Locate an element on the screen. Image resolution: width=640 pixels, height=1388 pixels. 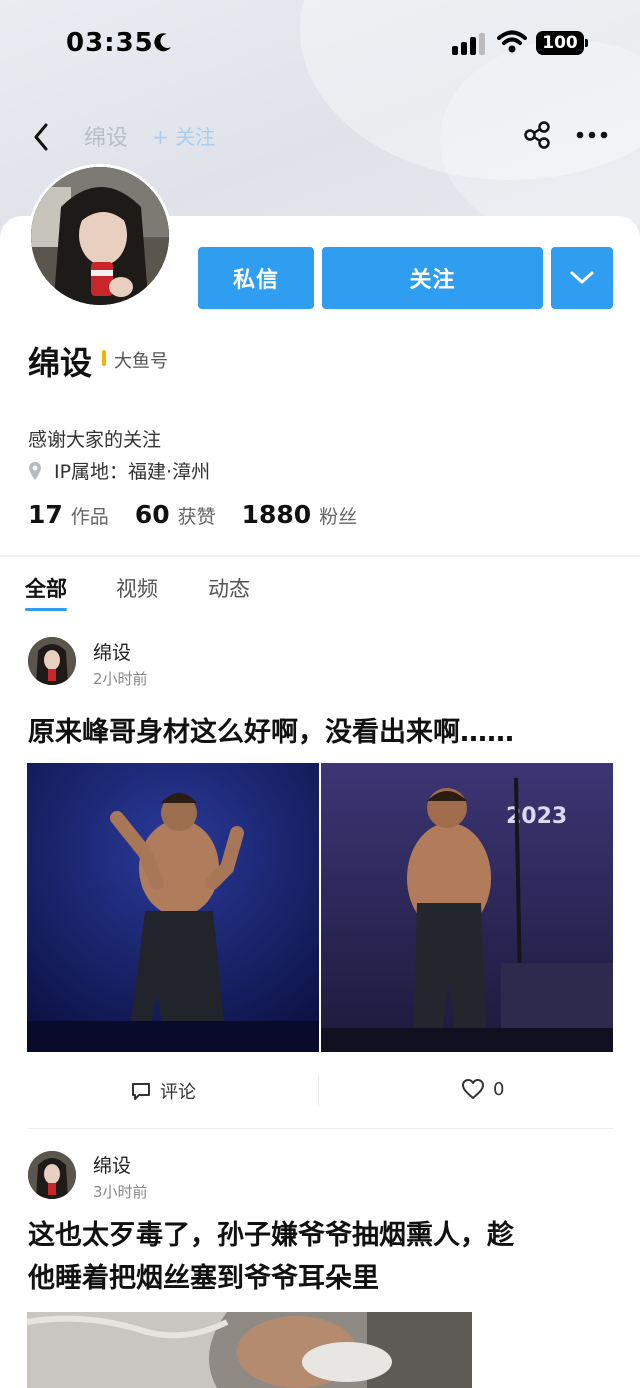
profile-bio: 感谢大家的关注 is located at coordinates (95, 440).